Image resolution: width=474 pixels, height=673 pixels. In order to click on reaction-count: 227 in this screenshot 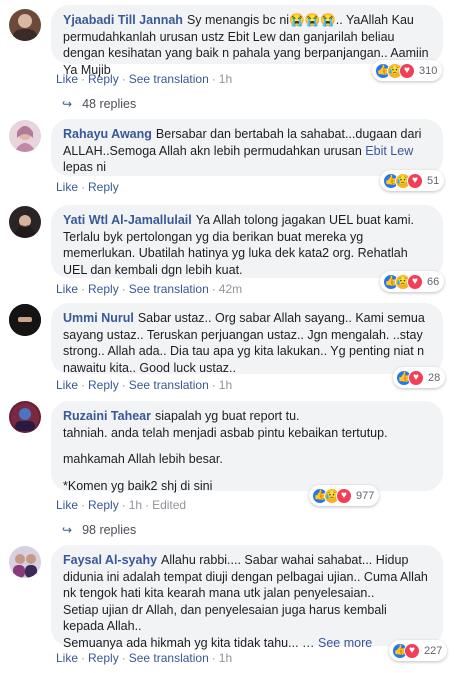, I will do `click(433, 650)`.